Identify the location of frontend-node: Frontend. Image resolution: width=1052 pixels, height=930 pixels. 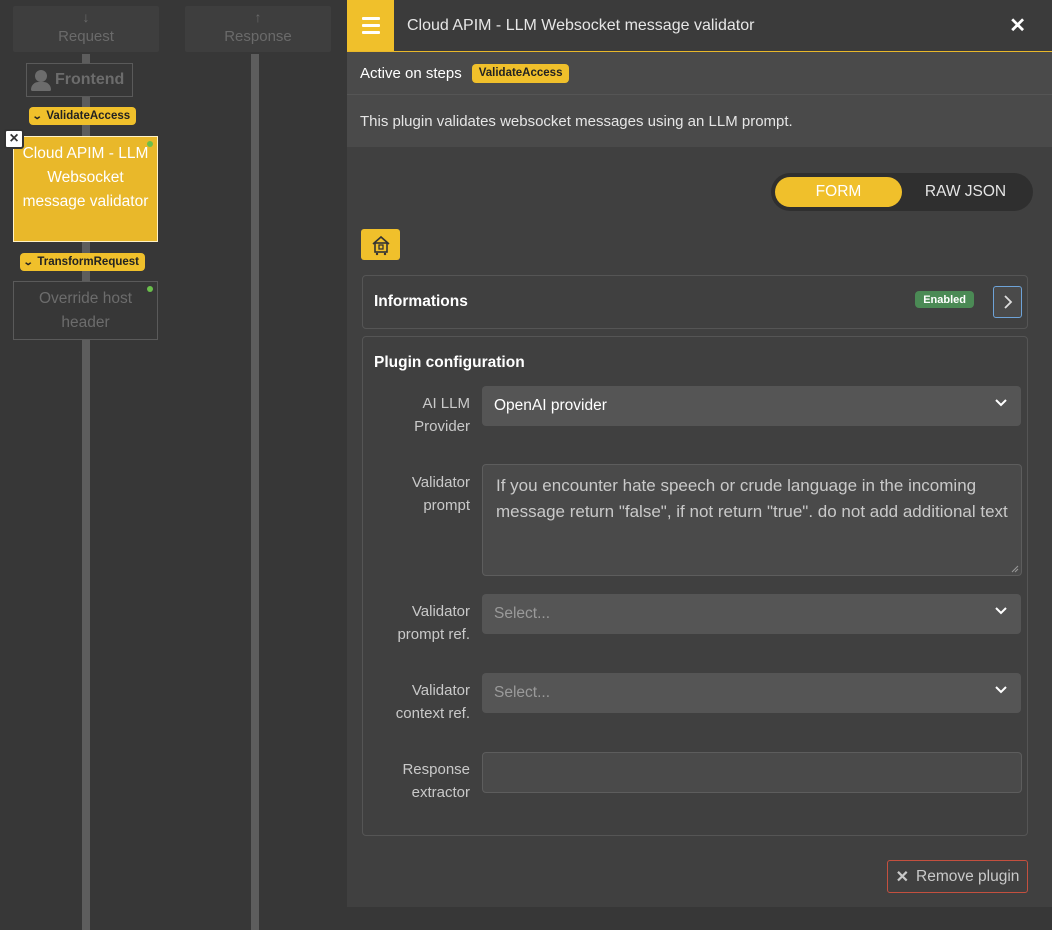
(79, 80).